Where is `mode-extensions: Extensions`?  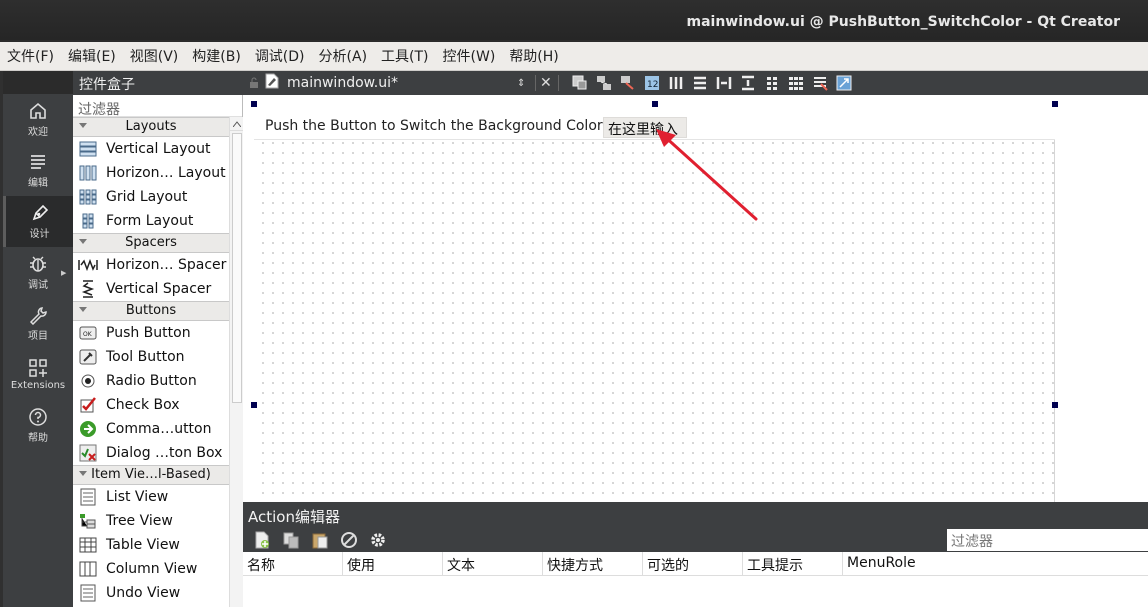
mode-extensions: Extensions is located at coordinates (38, 374).